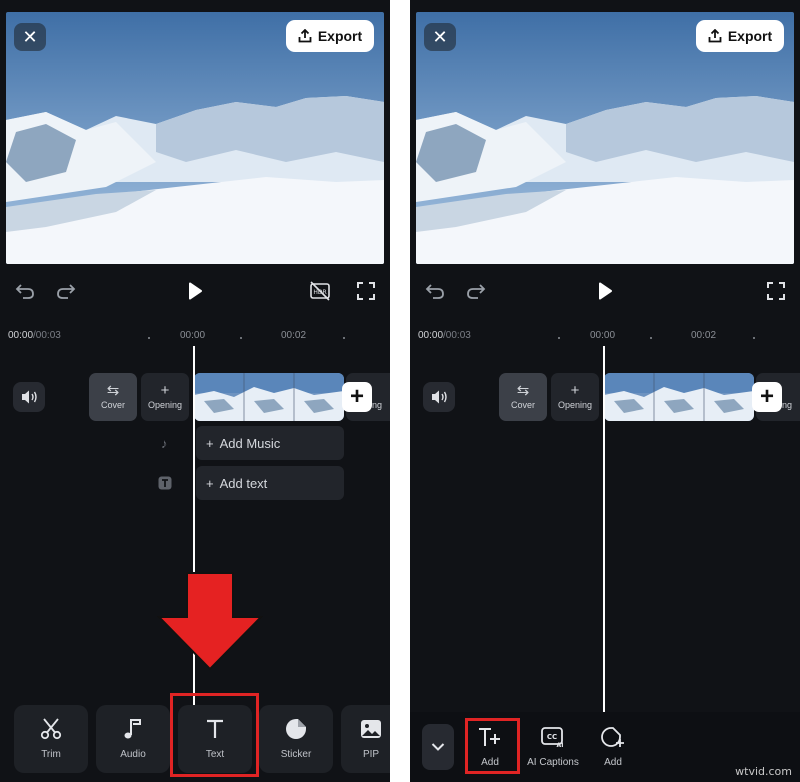 The width and height of the screenshot is (800, 782). What do you see at coordinates (371, 754) in the screenshot?
I see `pip-label: PIP` at bounding box center [371, 754].